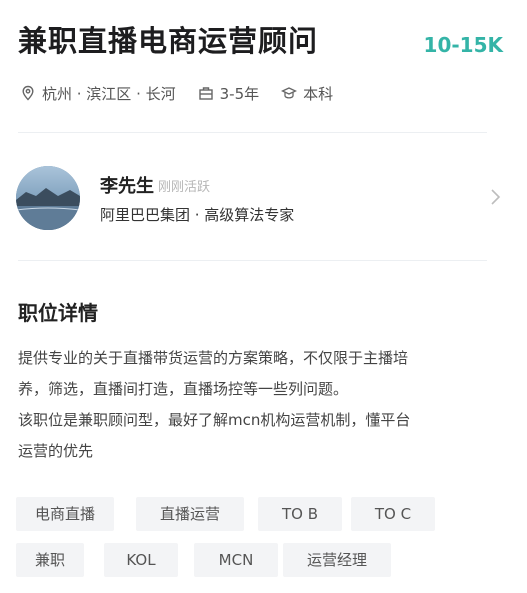 This screenshot has width=527, height=593. I want to click on tag: KOL, so click(141, 560).